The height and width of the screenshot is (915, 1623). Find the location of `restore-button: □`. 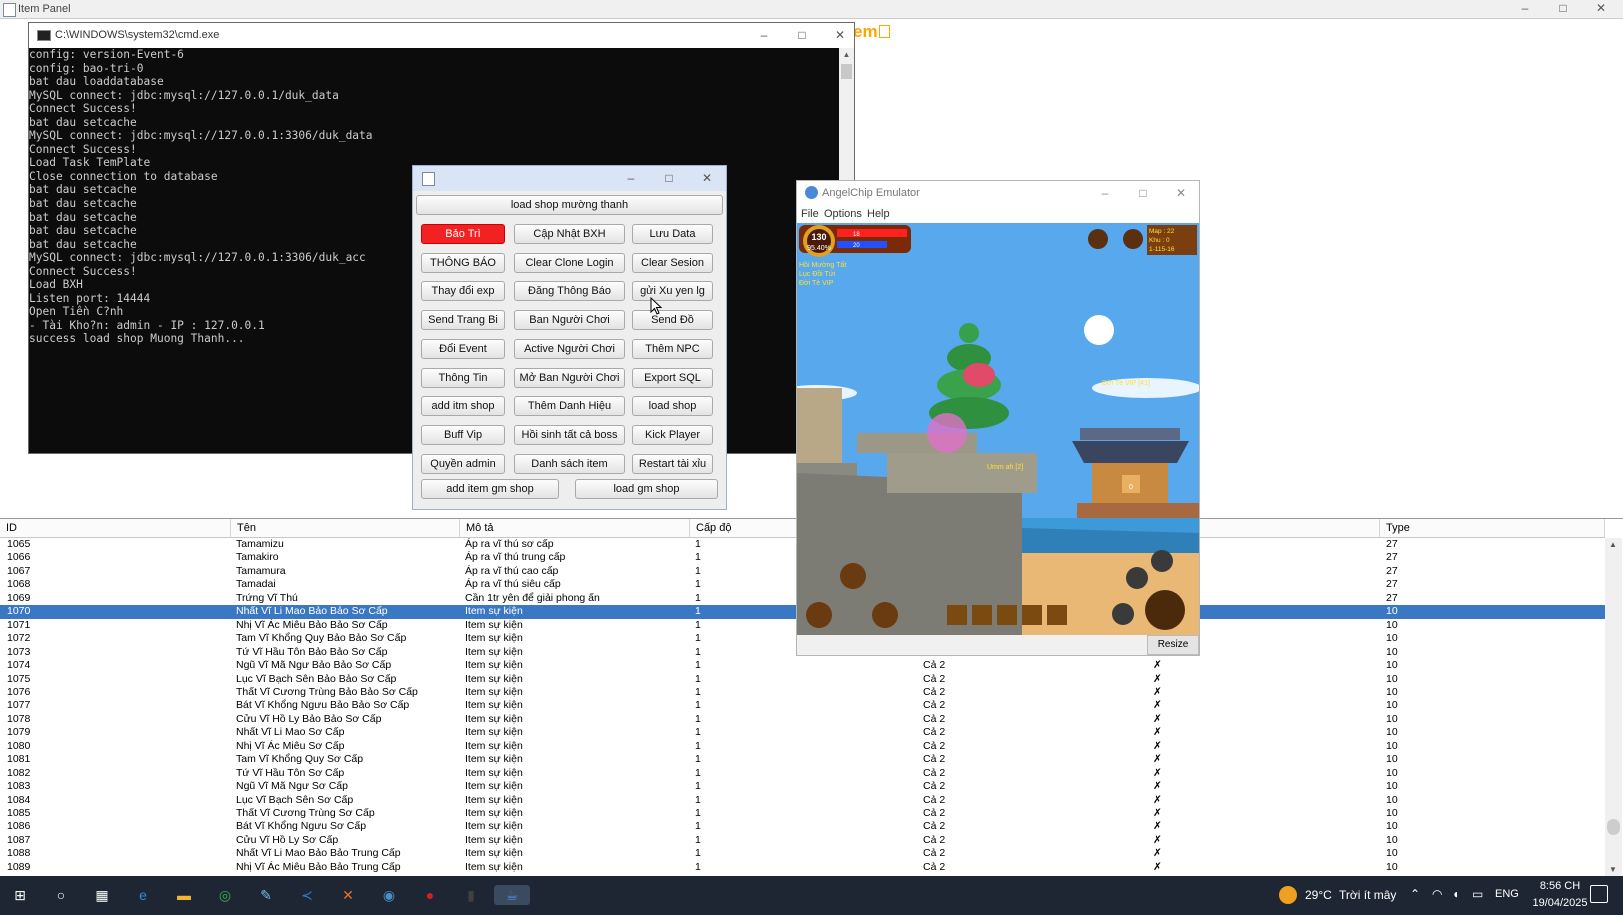

restore-button: □ is located at coordinates (1563, 9).